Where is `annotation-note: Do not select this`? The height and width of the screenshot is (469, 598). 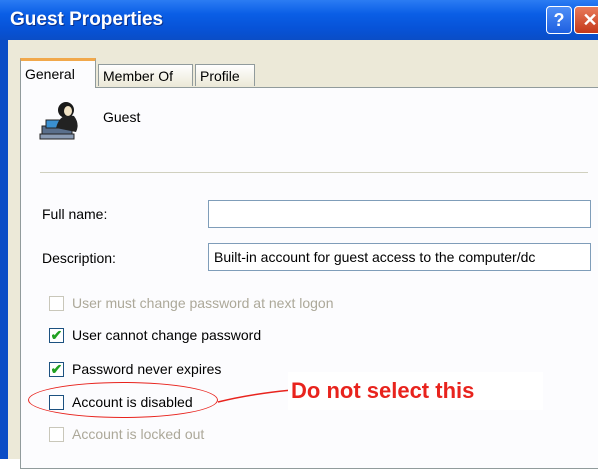
annotation-note: Do not select this is located at coordinates (415, 391).